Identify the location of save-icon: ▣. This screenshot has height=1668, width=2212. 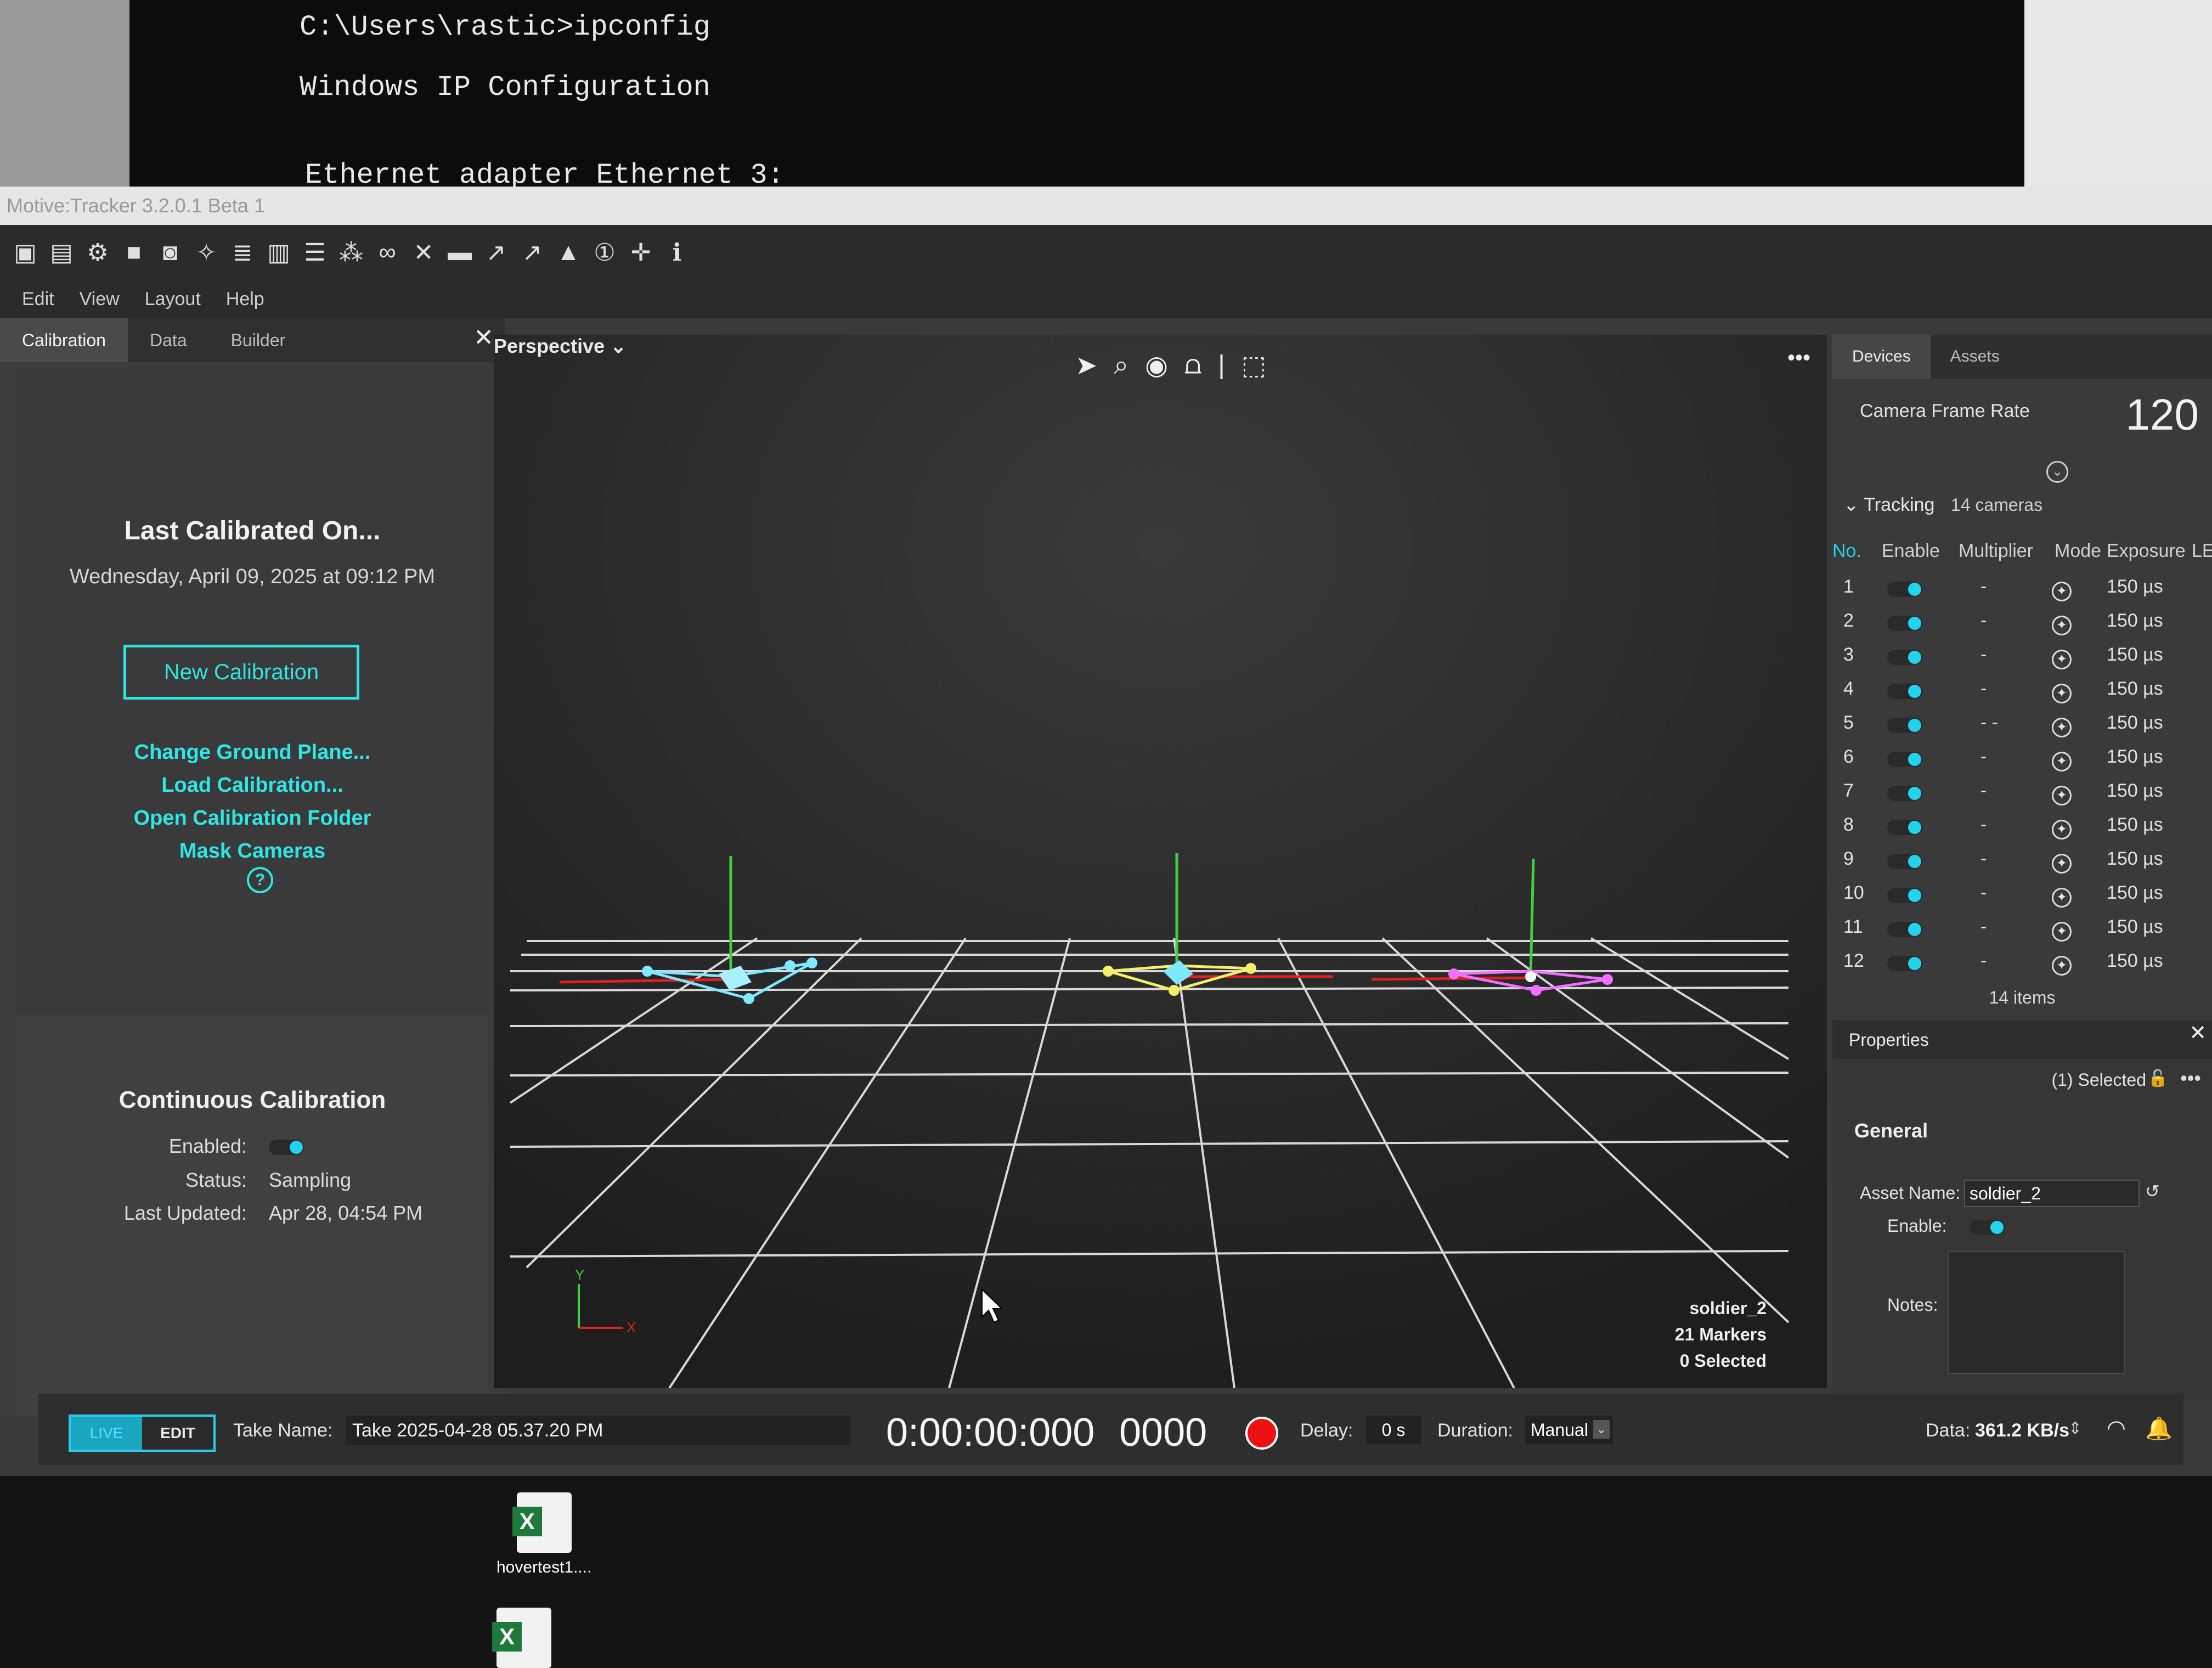
(25, 252).